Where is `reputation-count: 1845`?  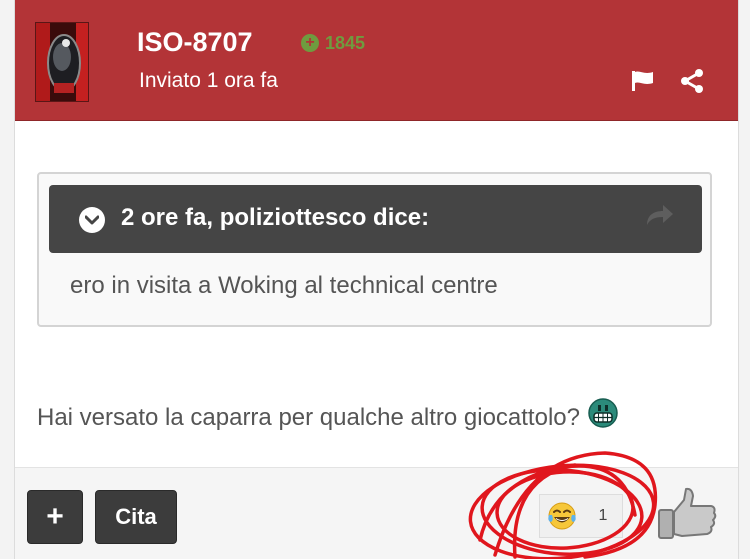 reputation-count: 1845 is located at coordinates (345, 42).